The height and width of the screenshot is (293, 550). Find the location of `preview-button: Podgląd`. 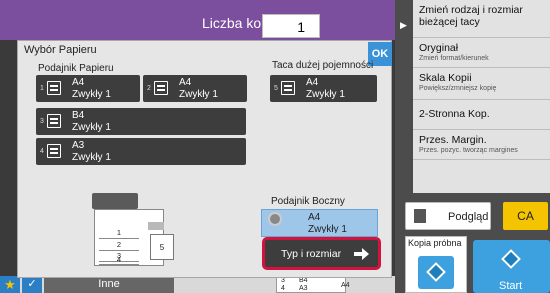

preview-button: Podgląd is located at coordinates (448, 216).